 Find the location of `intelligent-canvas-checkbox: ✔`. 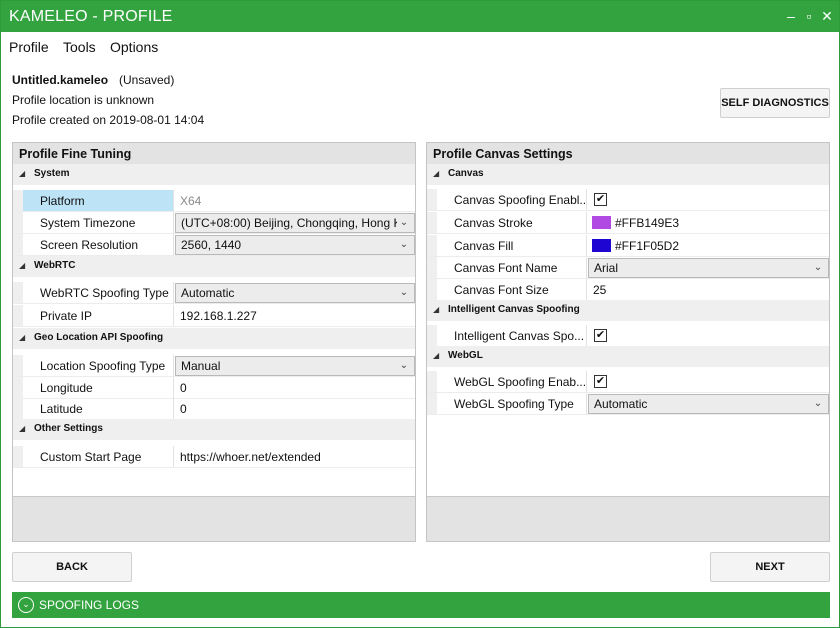

intelligent-canvas-checkbox: ✔ is located at coordinates (600, 335).